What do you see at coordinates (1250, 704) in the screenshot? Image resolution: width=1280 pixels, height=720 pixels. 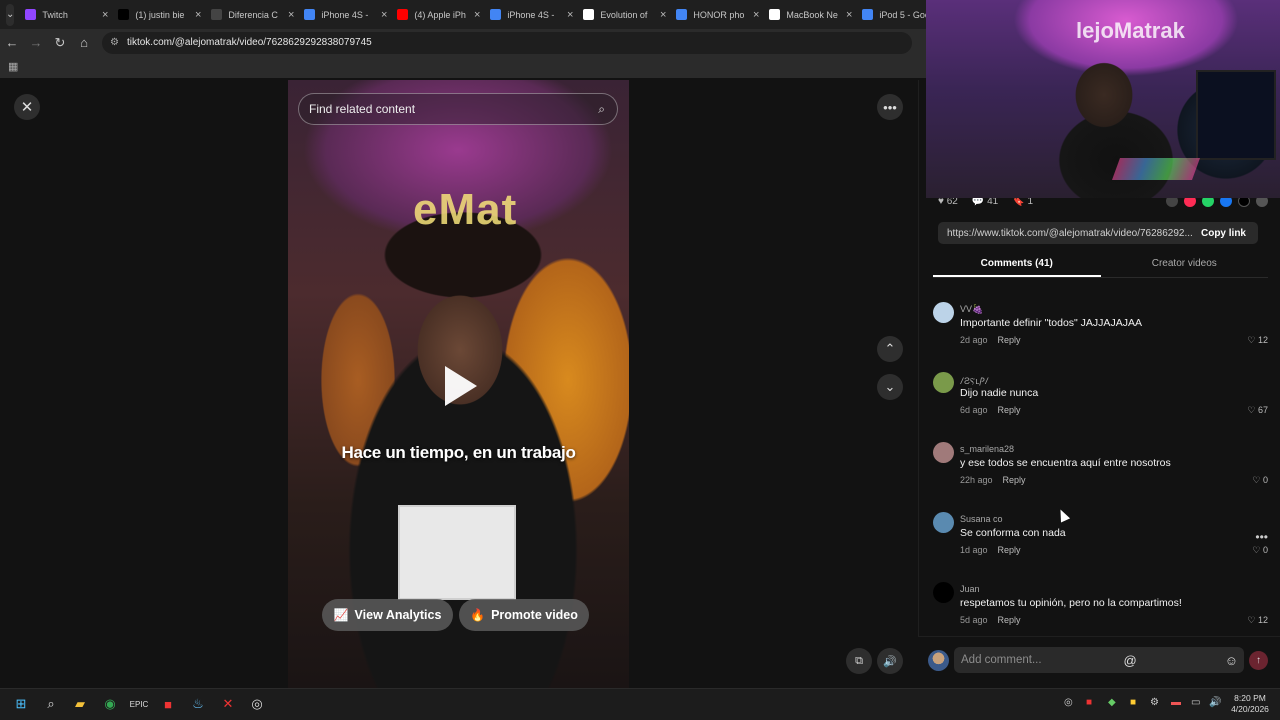 I see `clock: 8:20 PM 4/20/2026` at bounding box center [1250, 704].